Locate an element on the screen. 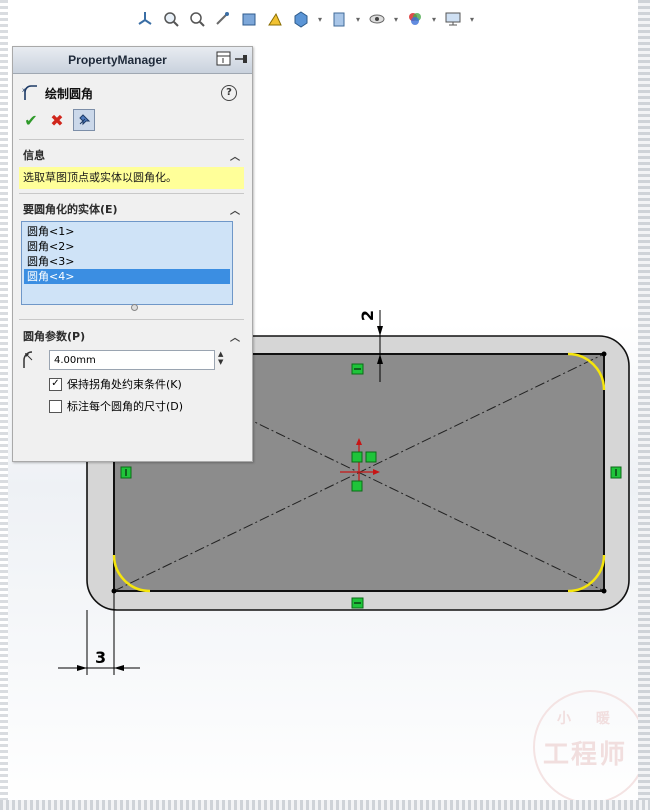  radius-spinner: ▲ ▼ is located at coordinates (224, 360).